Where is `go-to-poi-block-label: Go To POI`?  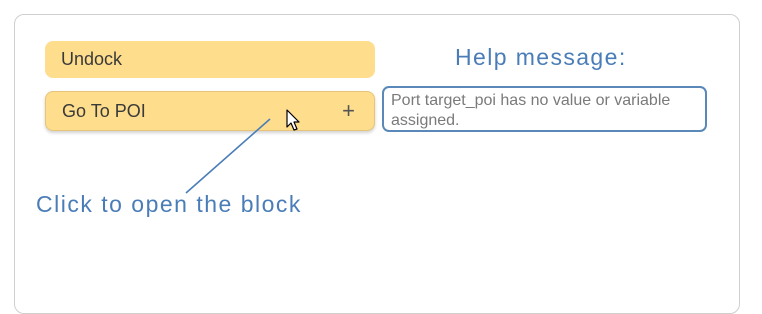
go-to-poi-block-label: Go To POI is located at coordinates (104, 111).